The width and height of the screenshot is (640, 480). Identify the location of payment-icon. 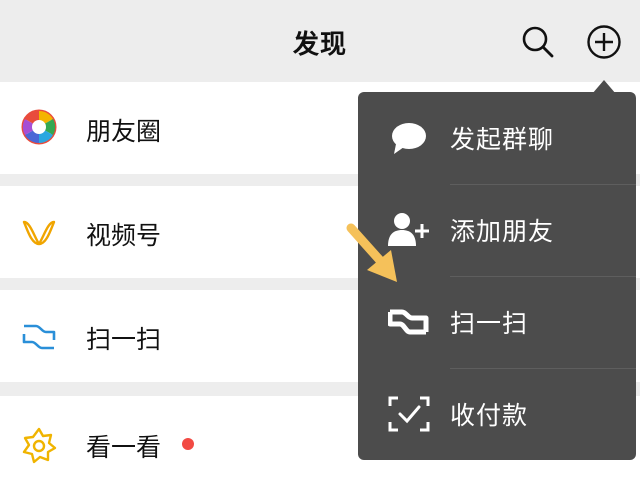
(409, 414).